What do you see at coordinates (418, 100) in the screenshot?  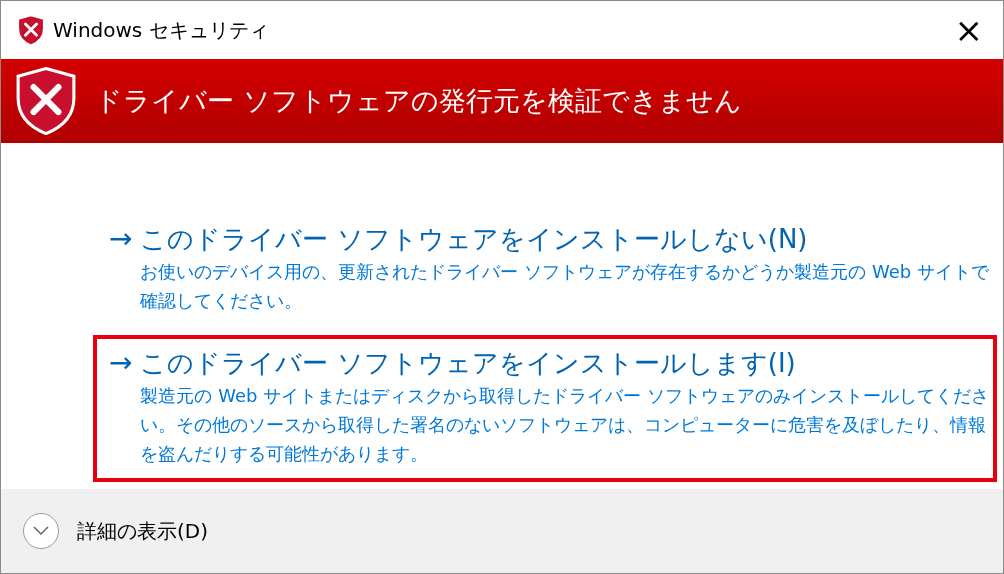 I see `banner-heading: ドライバー ソフトウェアの発行元を検証できません` at bounding box center [418, 100].